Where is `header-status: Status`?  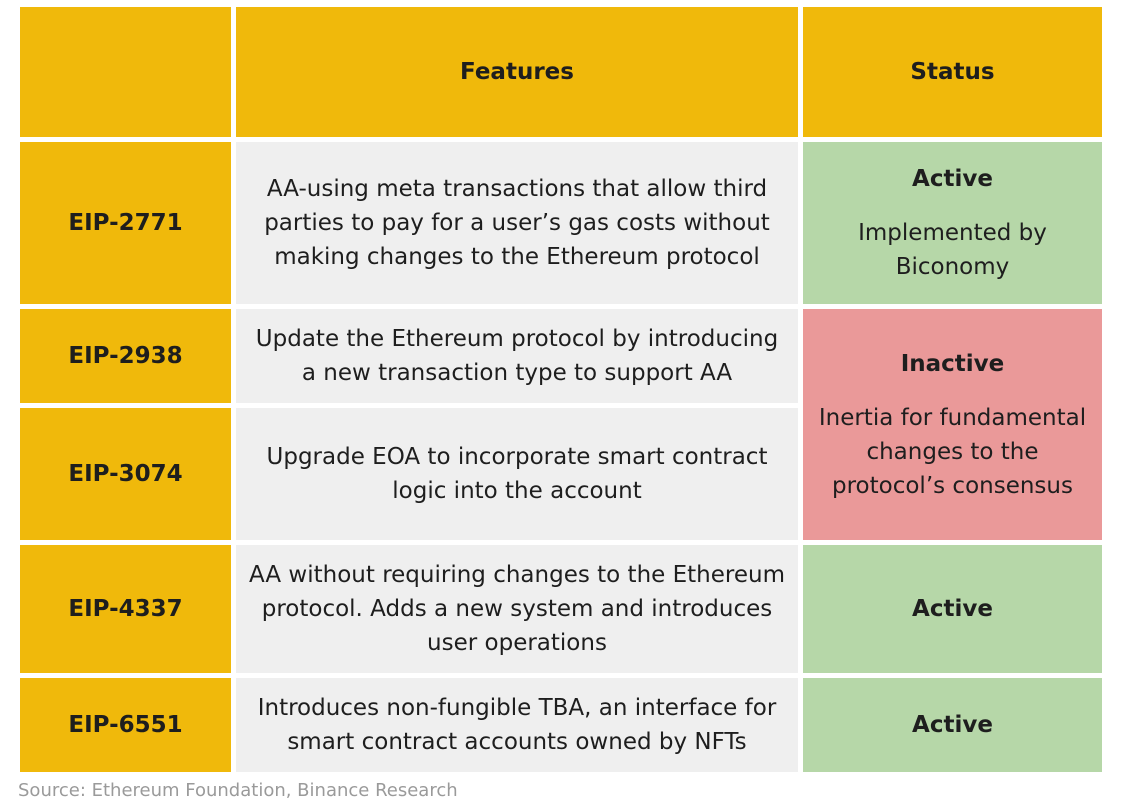 header-status: Status is located at coordinates (952, 72).